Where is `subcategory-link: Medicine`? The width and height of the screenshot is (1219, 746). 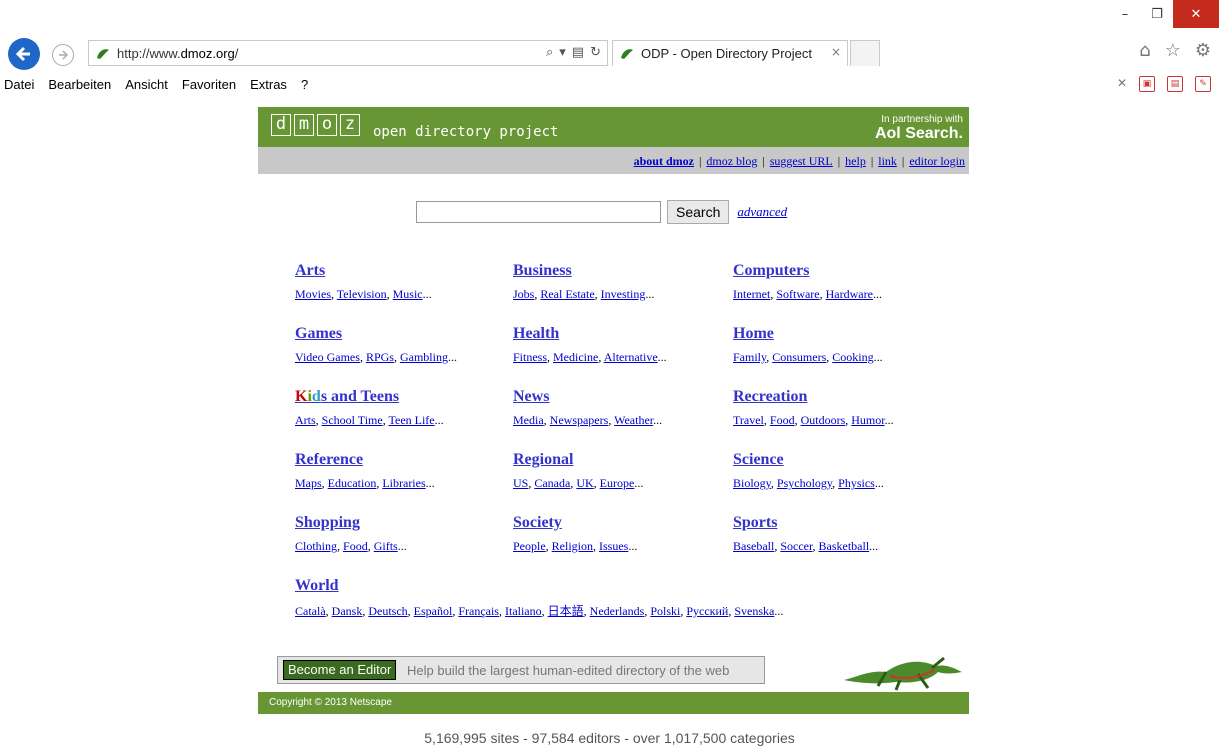
subcategory-link: Medicine is located at coordinates (575, 357).